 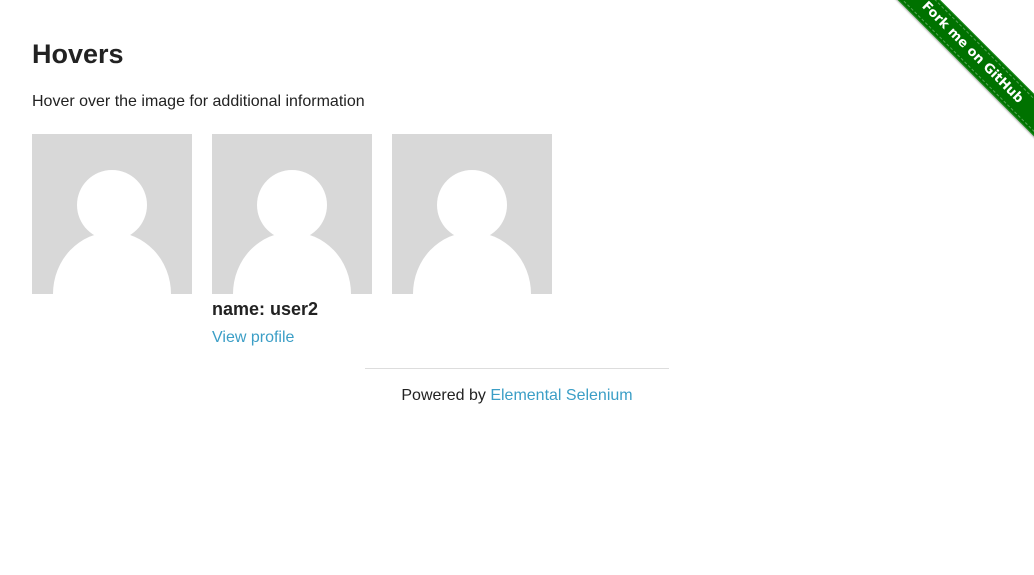 What do you see at coordinates (78, 54) in the screenshot?
I see `page-title: Hovers` at bounding box center [78, 54].